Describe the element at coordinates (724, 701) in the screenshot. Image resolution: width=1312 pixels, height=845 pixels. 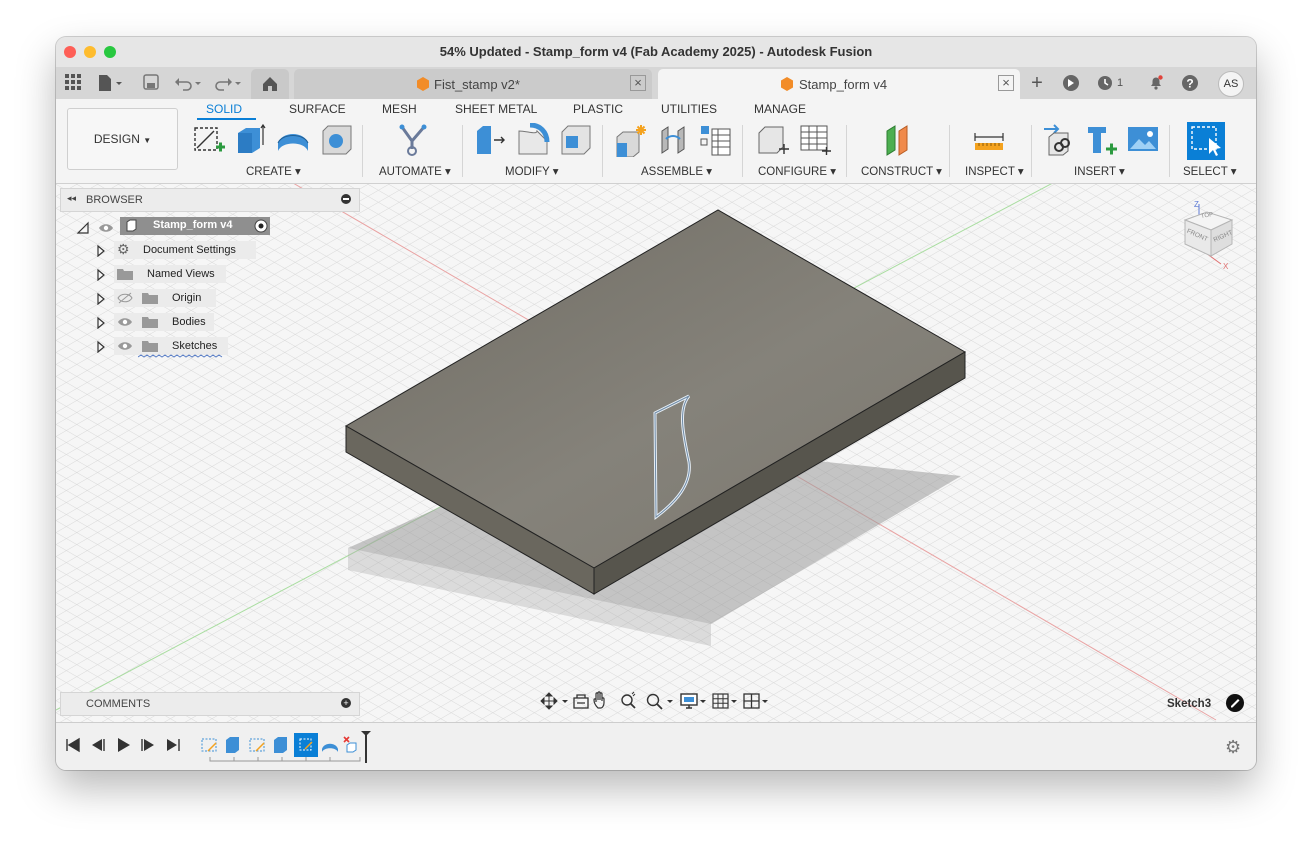
I see `grid-settings-icon` at that location.